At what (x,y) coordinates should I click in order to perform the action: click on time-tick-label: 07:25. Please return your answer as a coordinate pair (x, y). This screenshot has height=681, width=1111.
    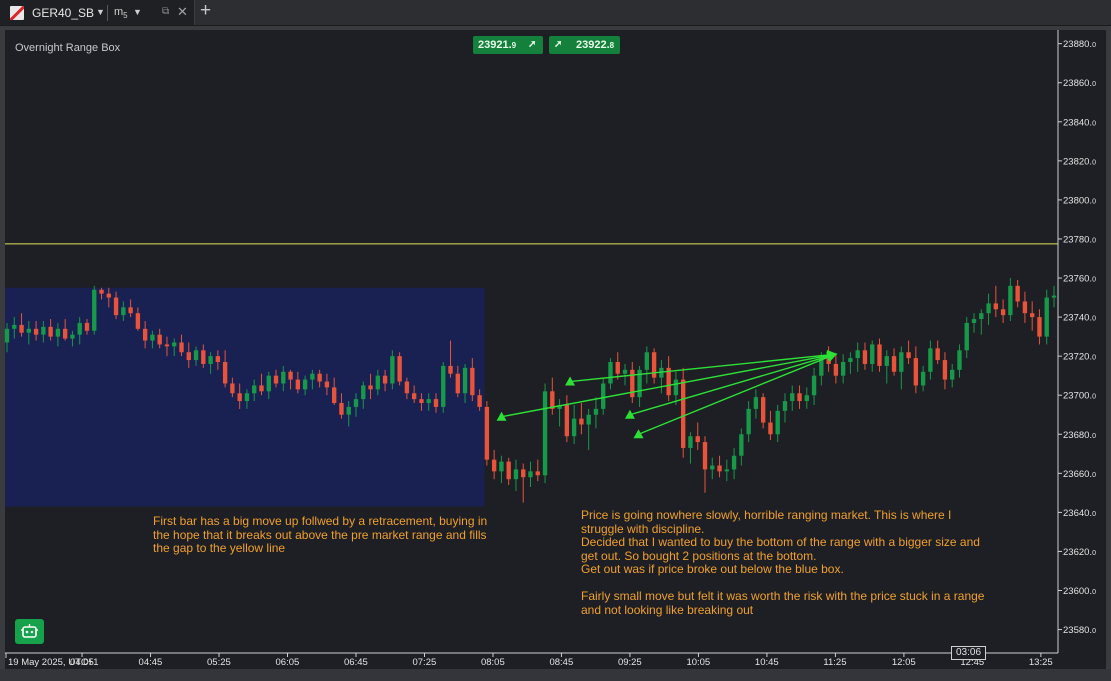
    Looking at the image, I should click on (424, 662).